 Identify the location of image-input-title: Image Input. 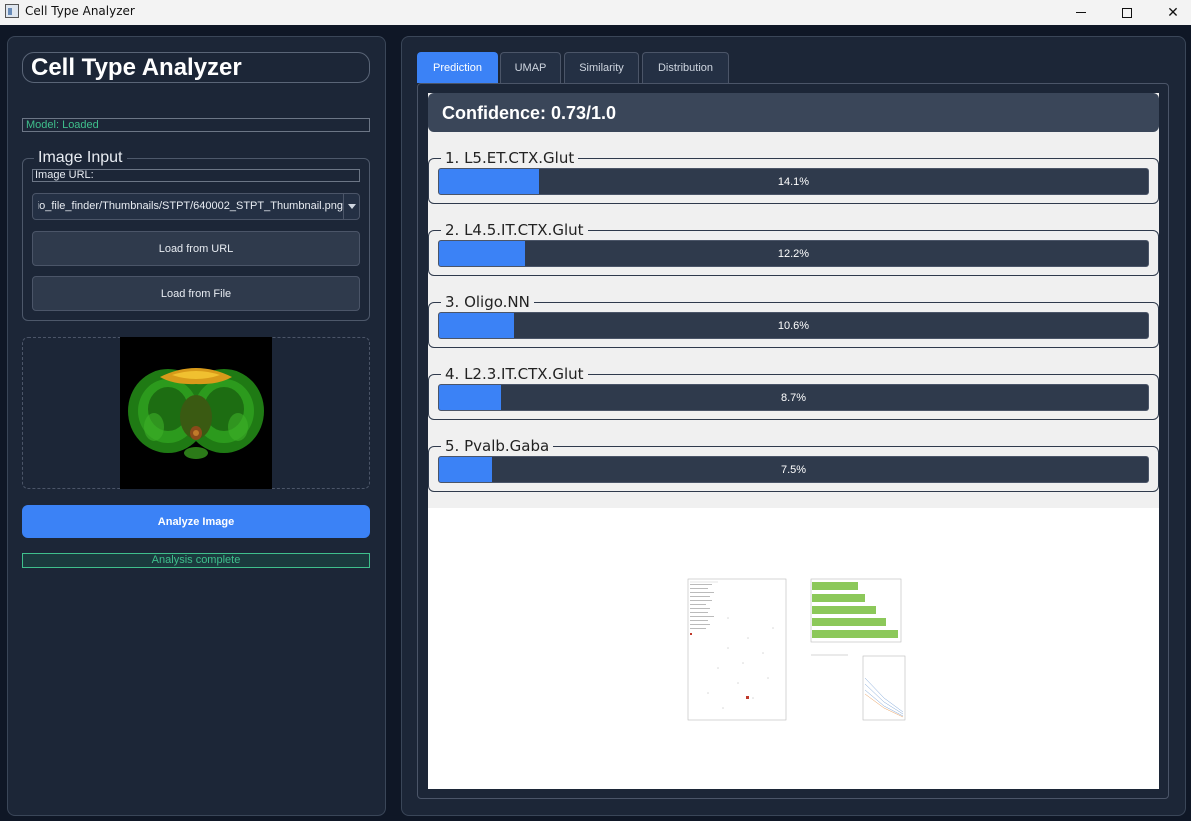
(80, 158).